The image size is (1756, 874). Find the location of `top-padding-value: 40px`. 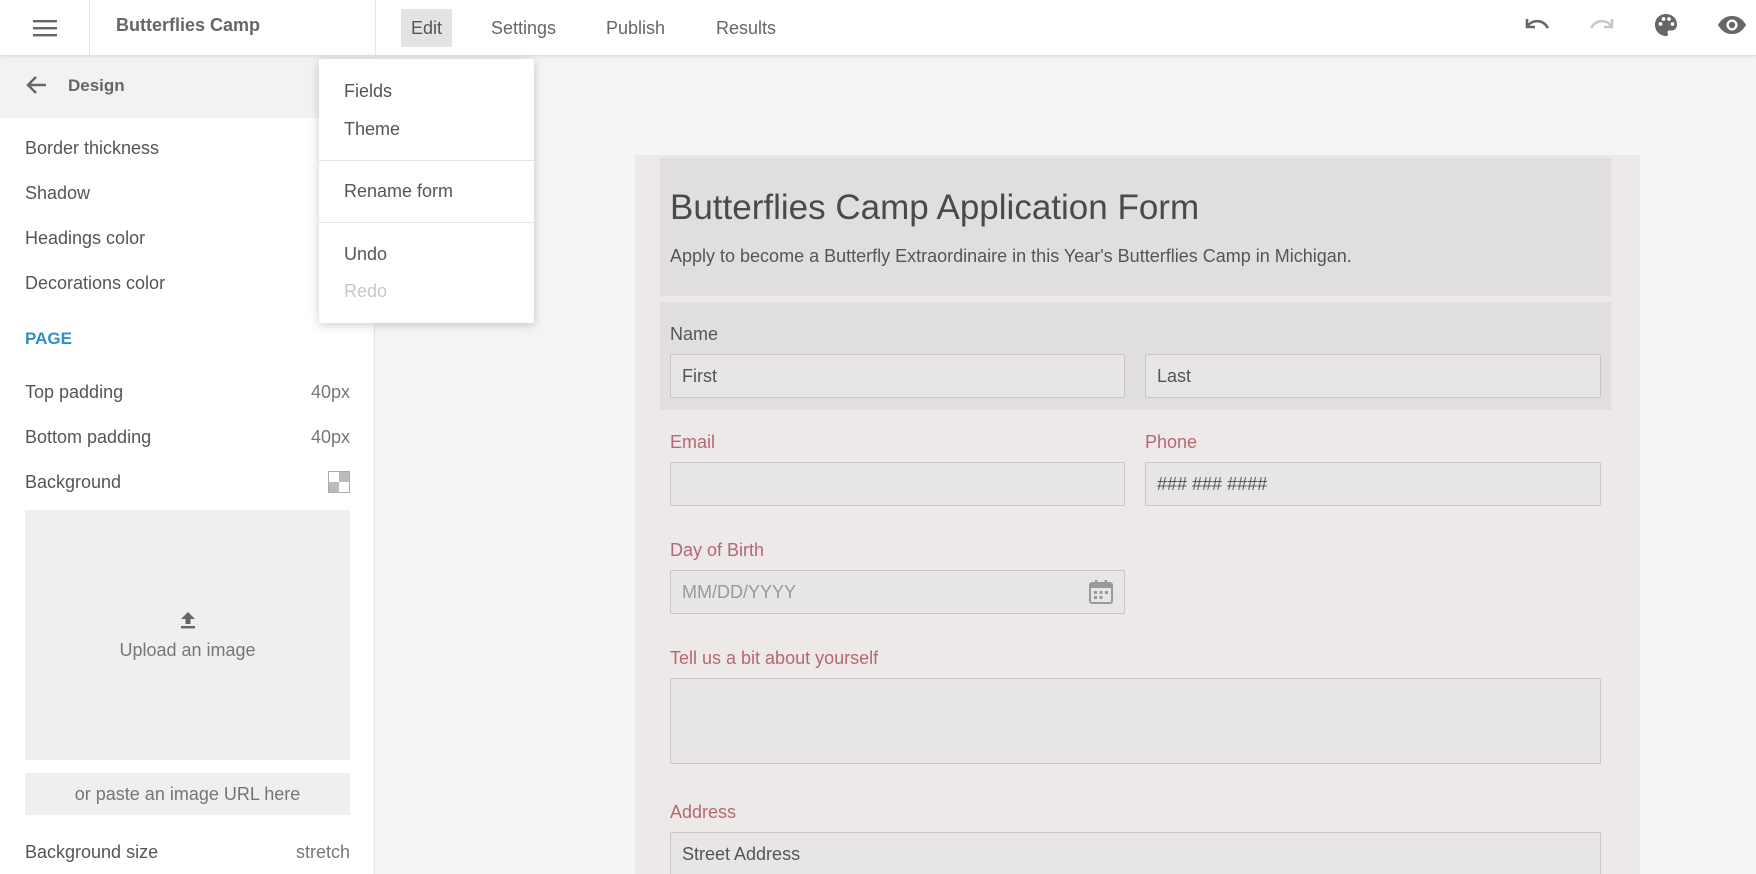

top-padding-value: 40px is located at coordinates (330, 391).